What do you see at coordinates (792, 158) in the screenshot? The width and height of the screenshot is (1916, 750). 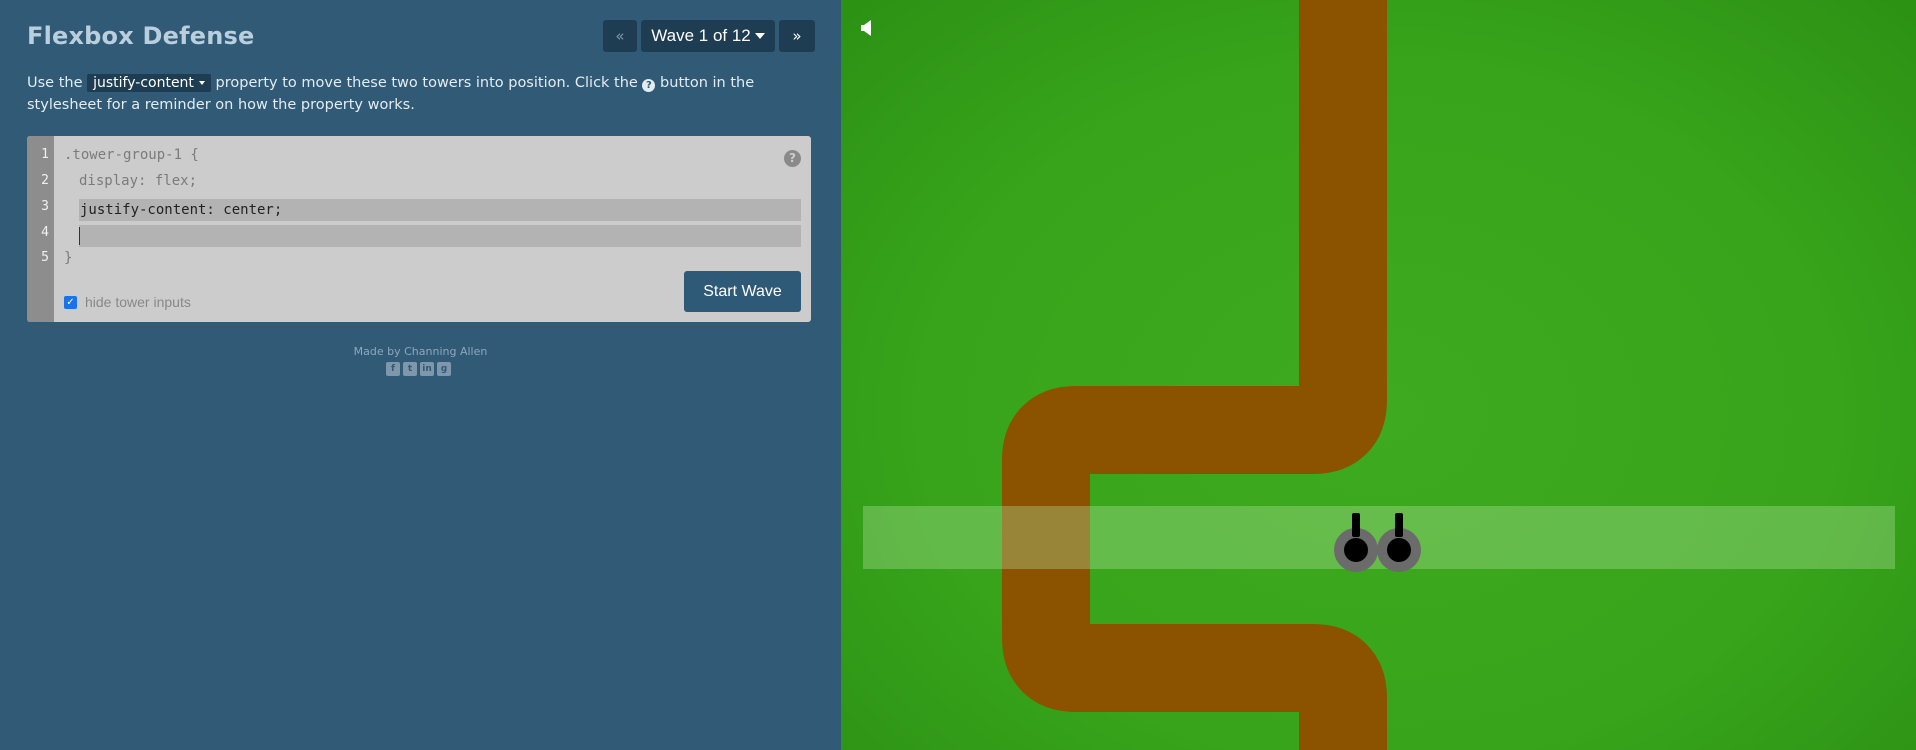 I see `help-button: ?` at bounding box center [792, 158].